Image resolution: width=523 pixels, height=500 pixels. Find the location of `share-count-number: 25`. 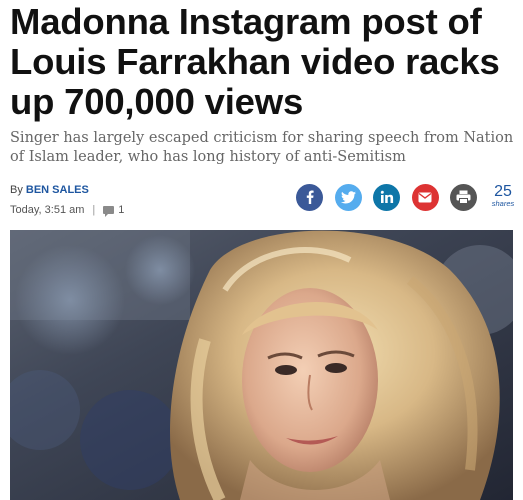

share-count-number: 25 is located at coordinates (503, 191).